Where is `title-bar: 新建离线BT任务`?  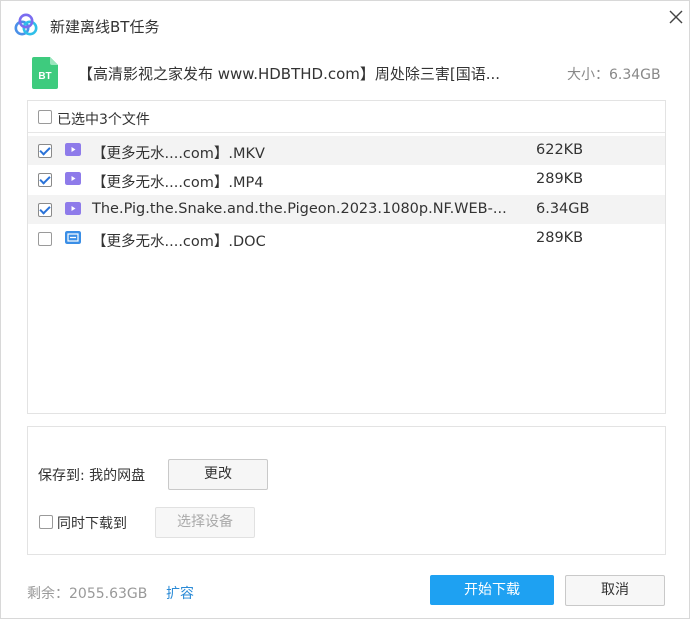
title-bar: 新建离线BT任务 is located at coordinates (345, 25).